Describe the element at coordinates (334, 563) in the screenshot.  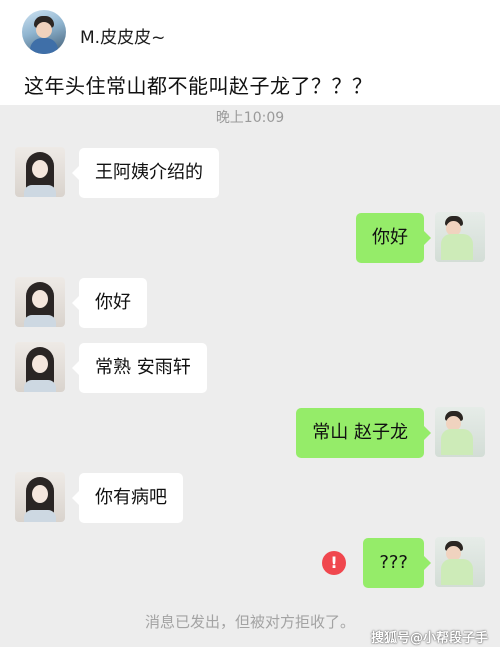
I see `exclamation-circle-icon: !` at that location.